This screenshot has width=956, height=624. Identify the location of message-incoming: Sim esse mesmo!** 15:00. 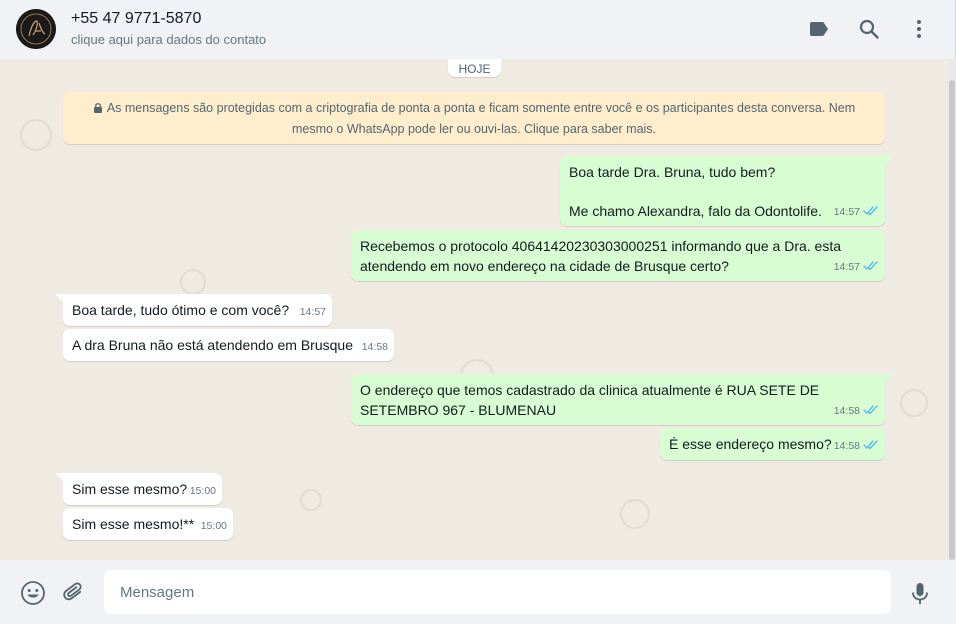
(148, 524).